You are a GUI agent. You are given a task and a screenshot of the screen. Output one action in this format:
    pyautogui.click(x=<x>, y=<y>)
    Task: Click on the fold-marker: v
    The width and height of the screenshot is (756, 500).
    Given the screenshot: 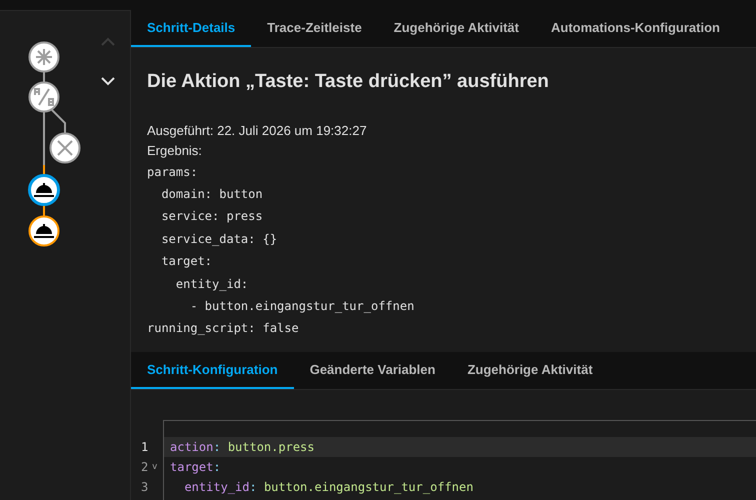 What is the action you would take?
    pyautogui.click(x=155, y=467)
    